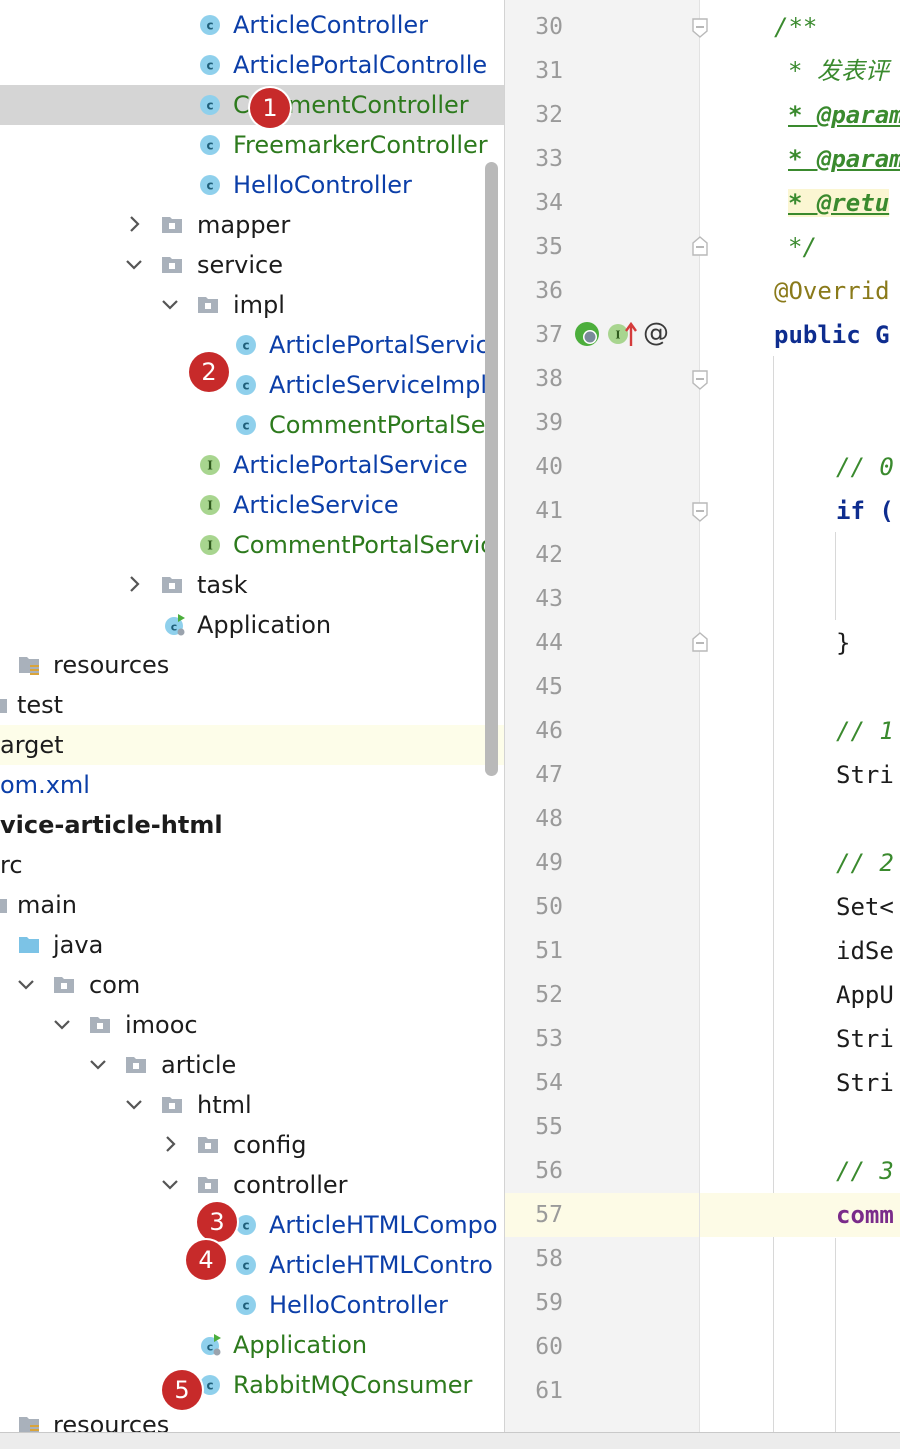  What do you see at coordinates (252, 145) in the screenshot?
I see `tree-item-freemarker-controller: c FreemarkerController` at bounding box center [252, 145].